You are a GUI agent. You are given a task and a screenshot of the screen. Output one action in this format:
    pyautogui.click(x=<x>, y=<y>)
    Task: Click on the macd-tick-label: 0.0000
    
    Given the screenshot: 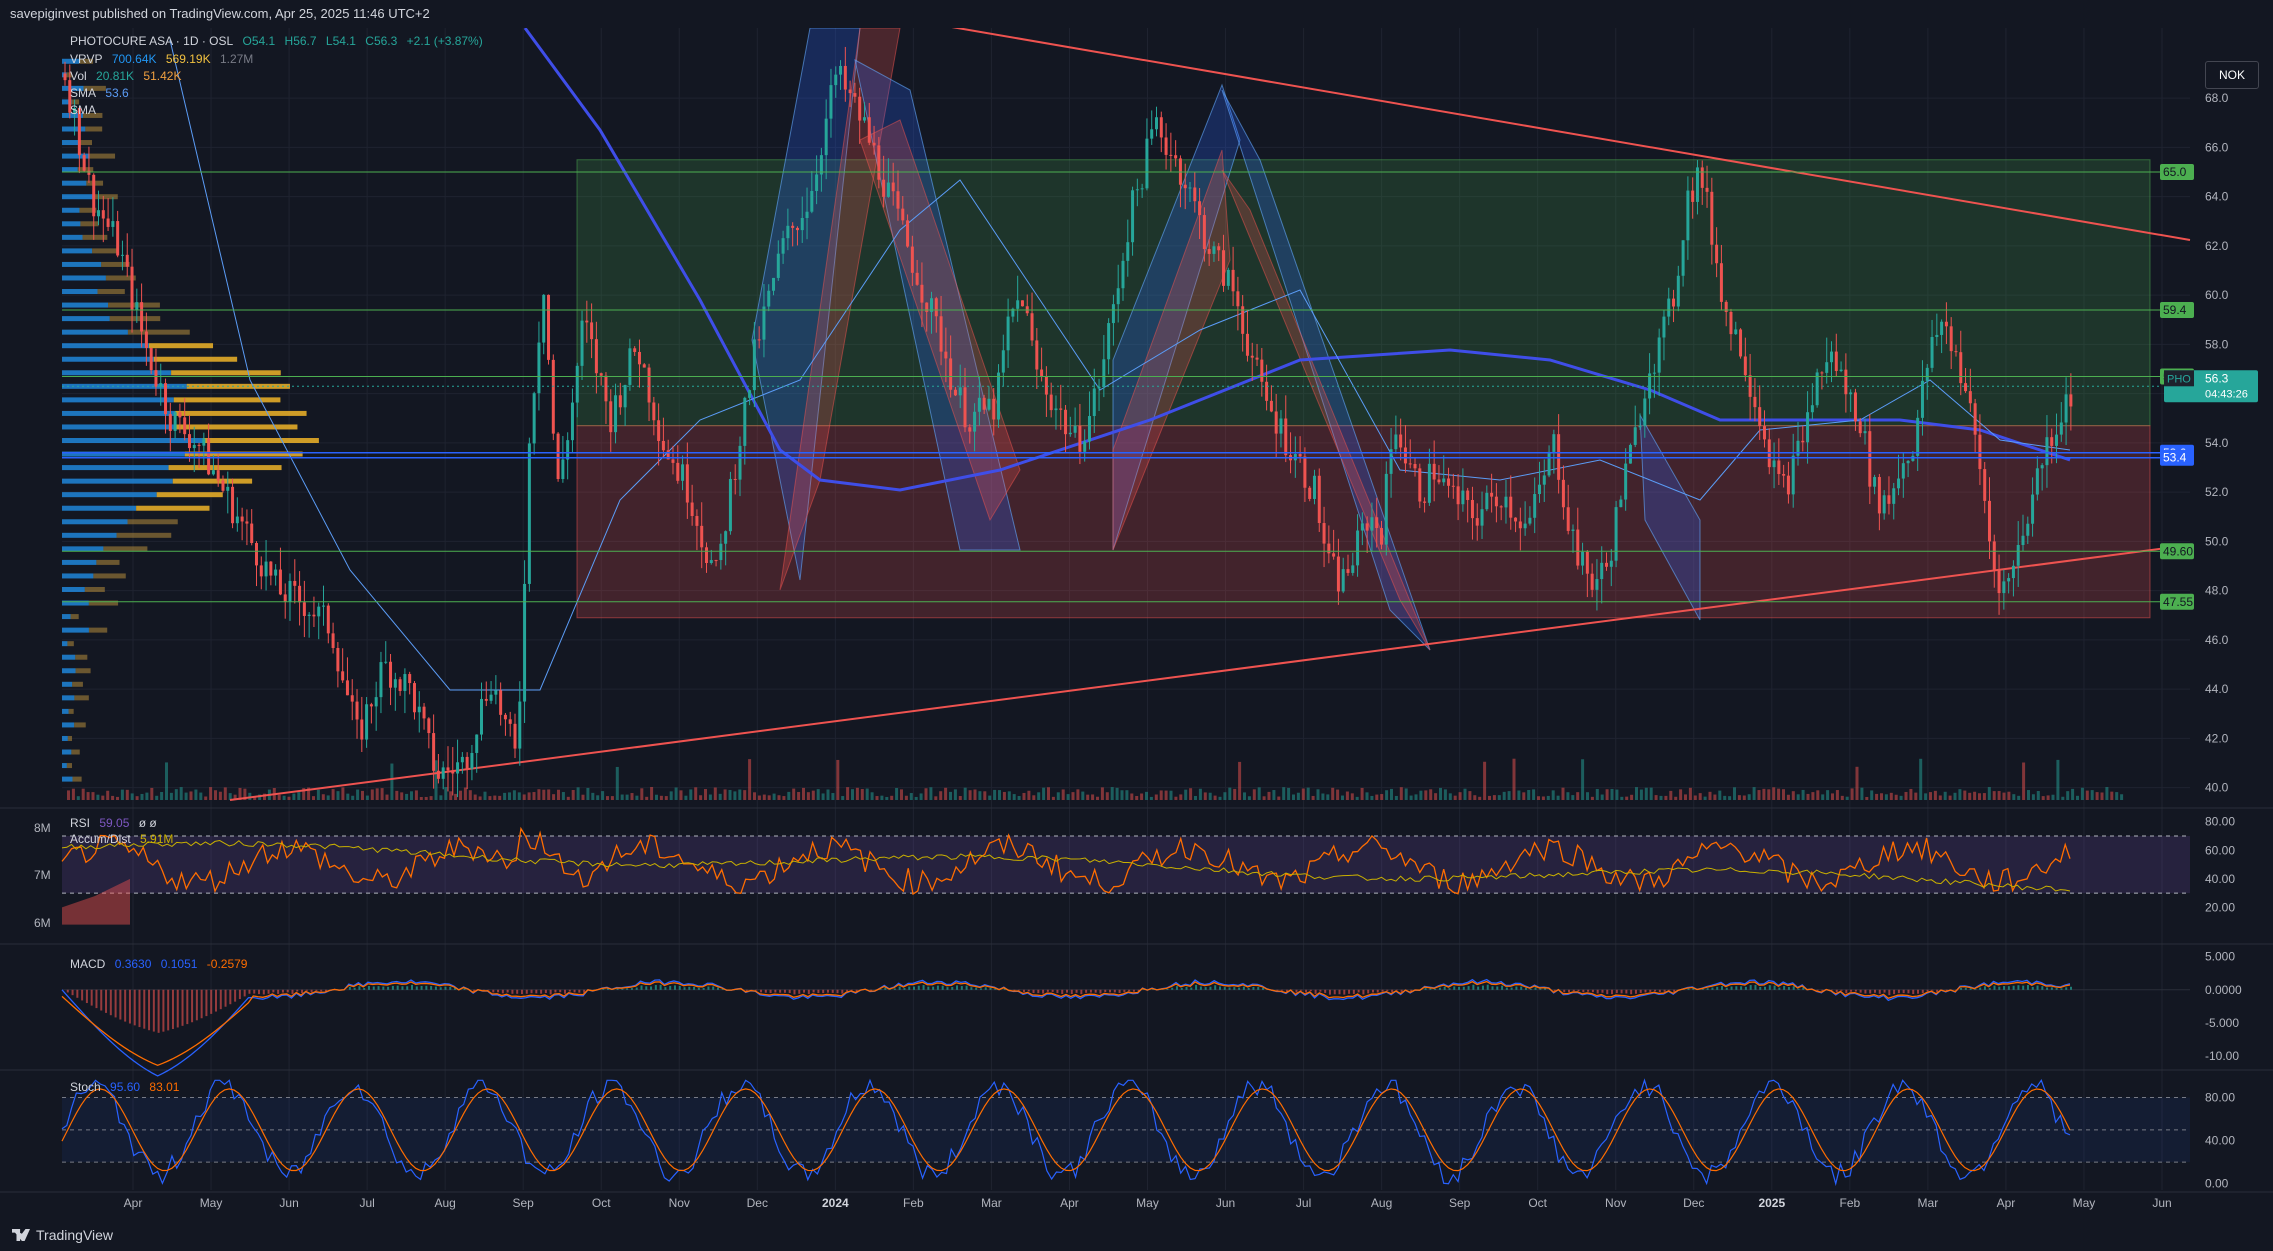 What is the action you would take?
    pyautogui.click(x=2223, y=990)
    